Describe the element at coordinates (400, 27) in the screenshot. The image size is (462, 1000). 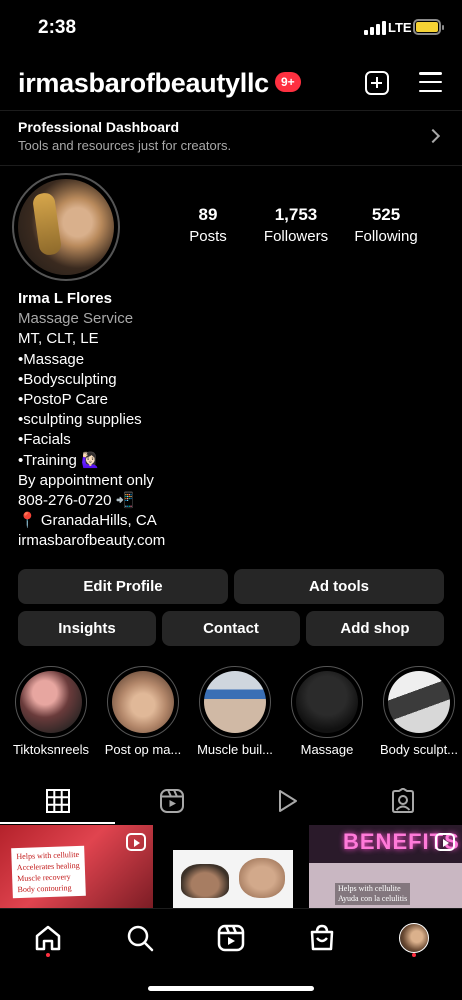
I see `network-type: LTE` at that location.